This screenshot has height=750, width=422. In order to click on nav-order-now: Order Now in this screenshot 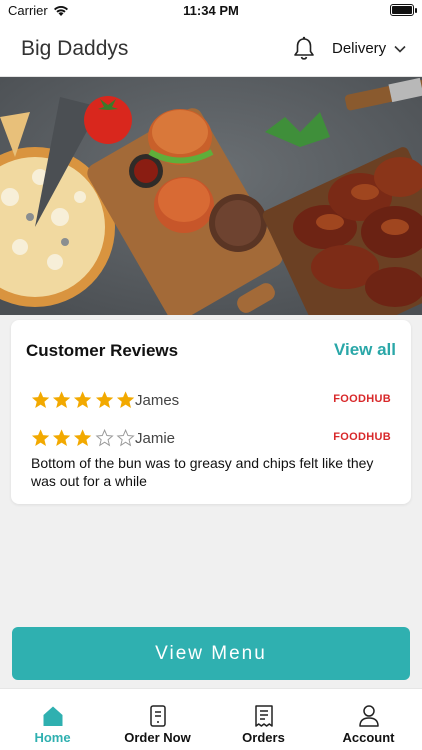, I will do `click(157, 719)`.